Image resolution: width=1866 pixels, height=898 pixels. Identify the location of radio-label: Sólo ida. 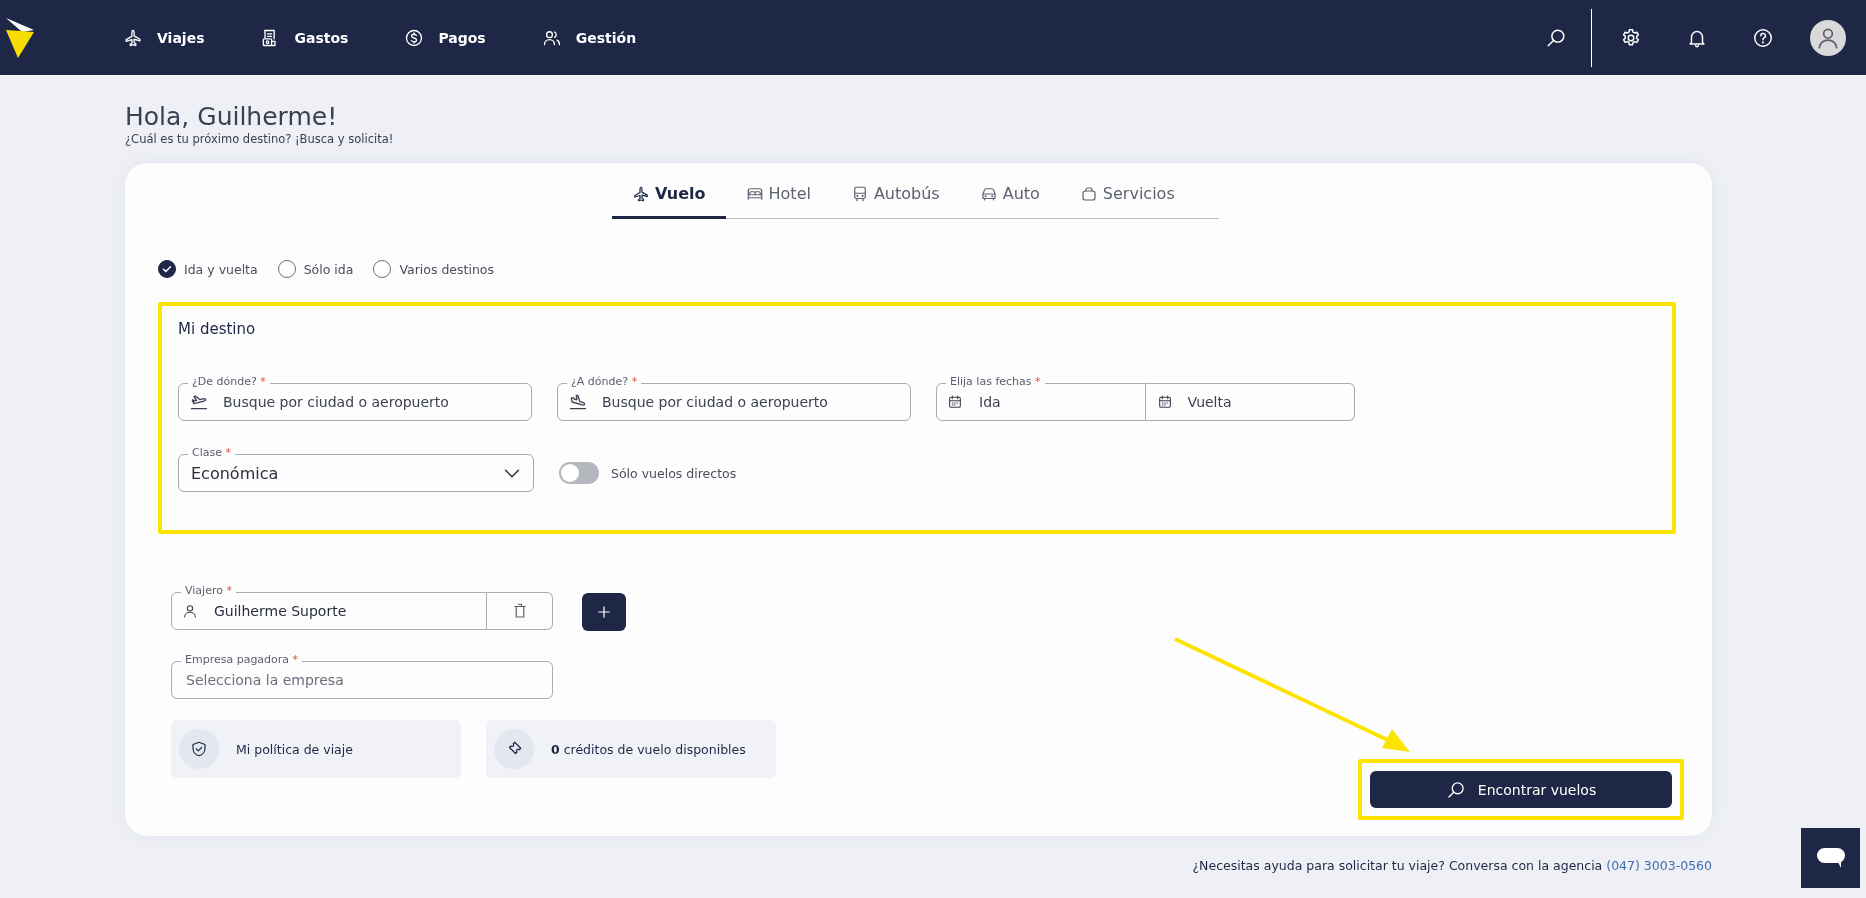
(328, 269).